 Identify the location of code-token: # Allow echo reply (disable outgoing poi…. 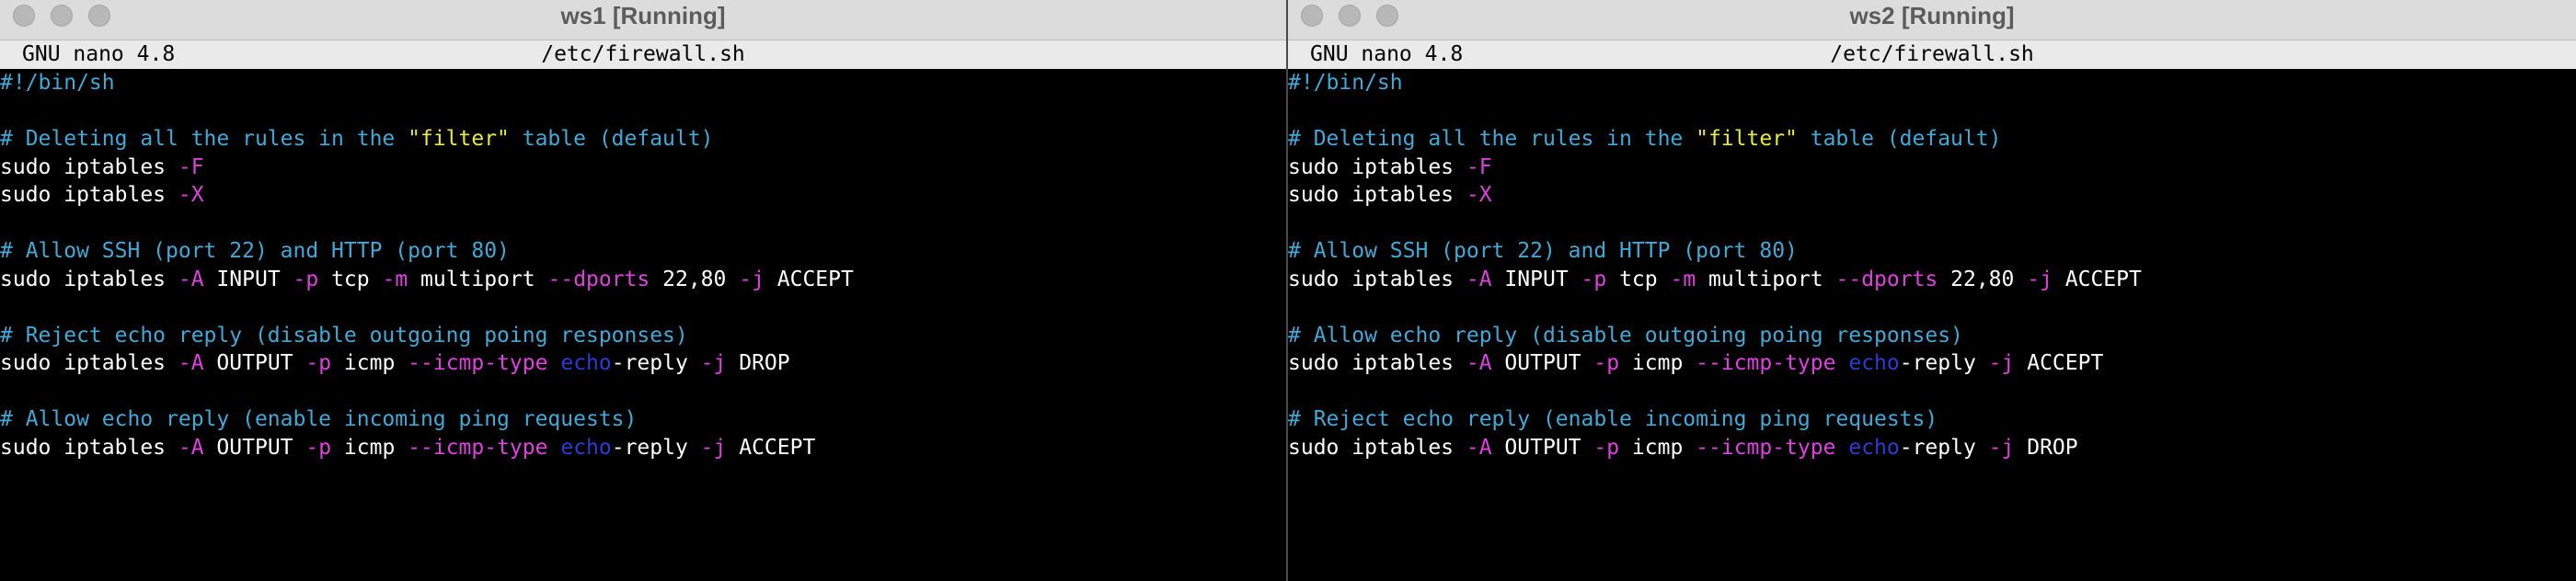
(1625, 335).